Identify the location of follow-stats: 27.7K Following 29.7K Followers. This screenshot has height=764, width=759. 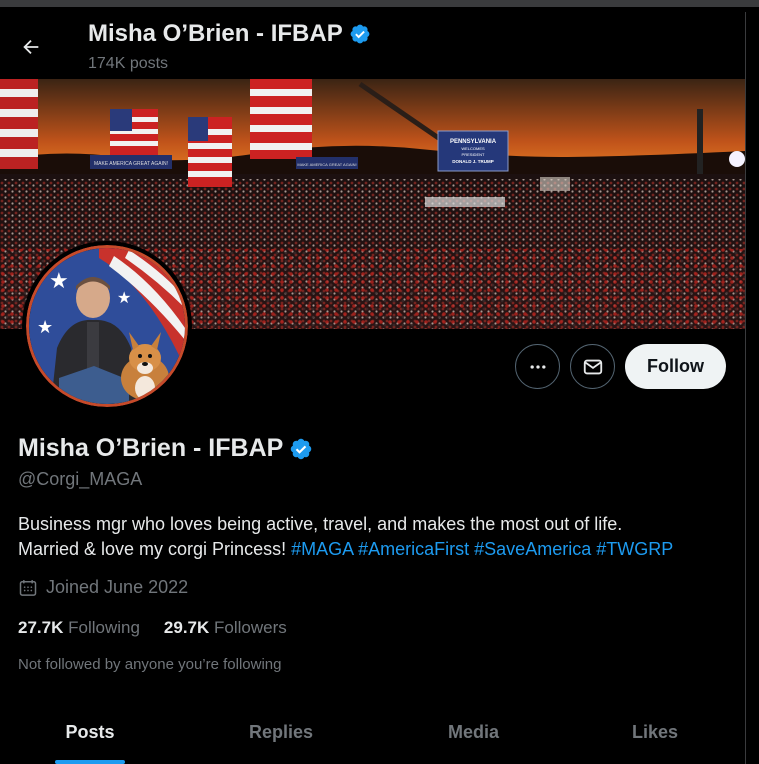
(152, 628).